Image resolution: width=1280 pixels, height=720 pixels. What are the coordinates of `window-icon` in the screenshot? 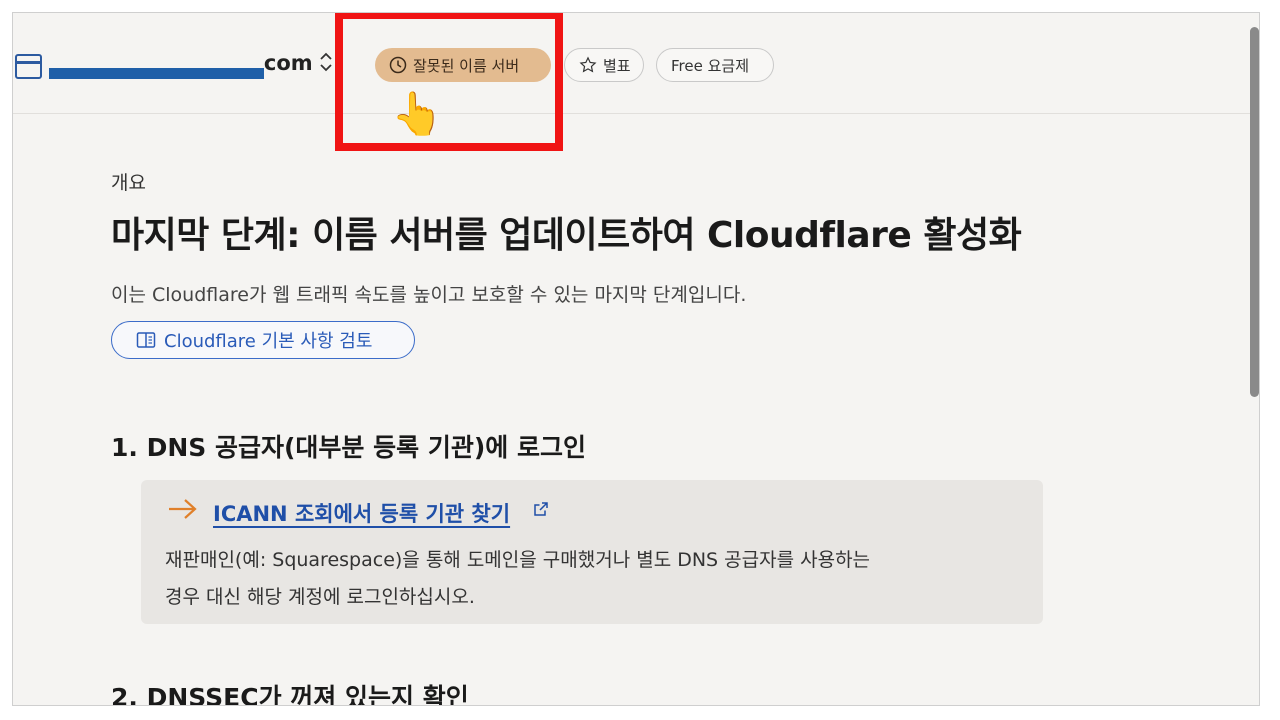 It's located at (28, 66).